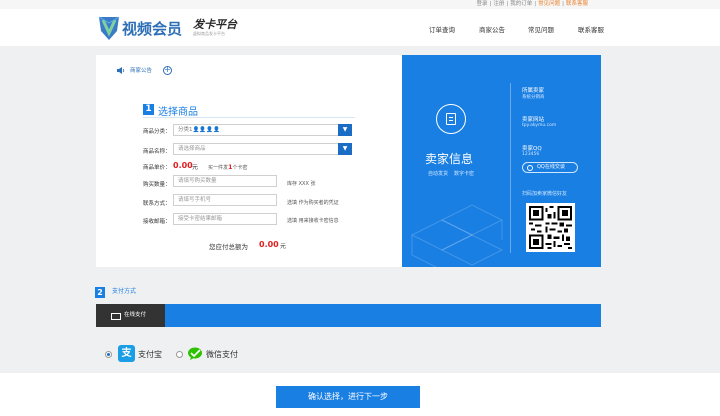  I want to click on email-input: 接受卡密结果邮箱, so click(225, 219).